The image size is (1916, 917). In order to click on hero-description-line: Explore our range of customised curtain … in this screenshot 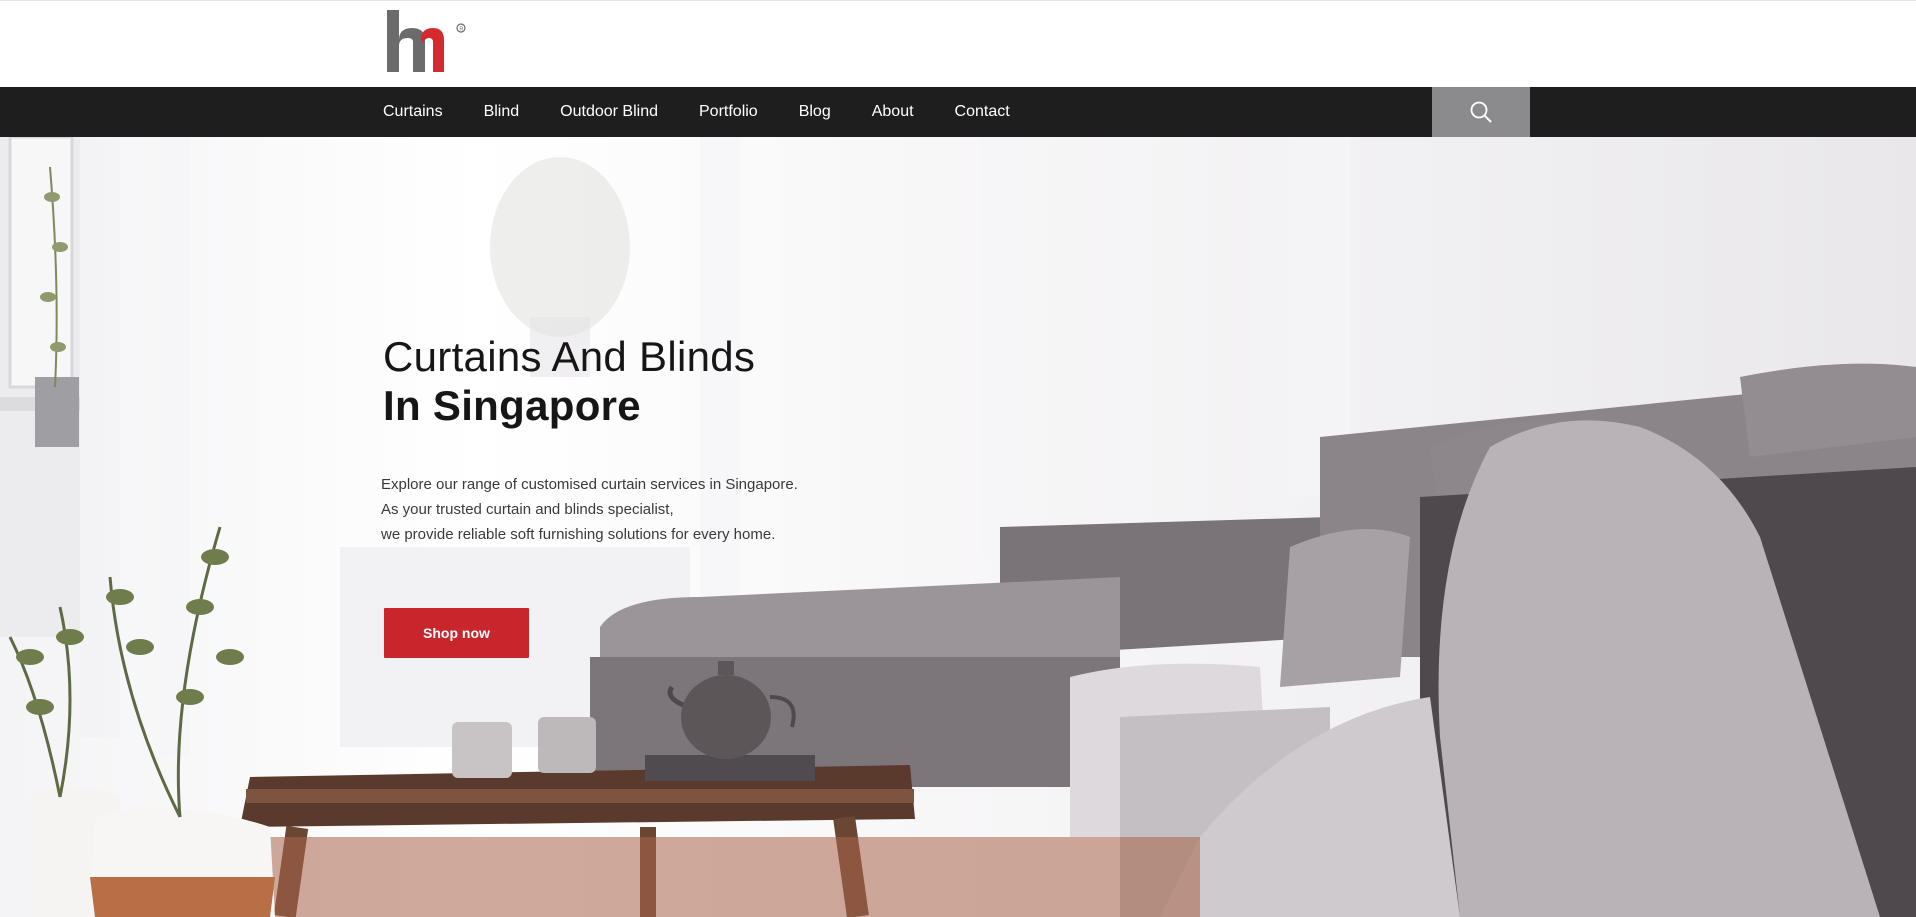, I will do `click(589, 484)`.